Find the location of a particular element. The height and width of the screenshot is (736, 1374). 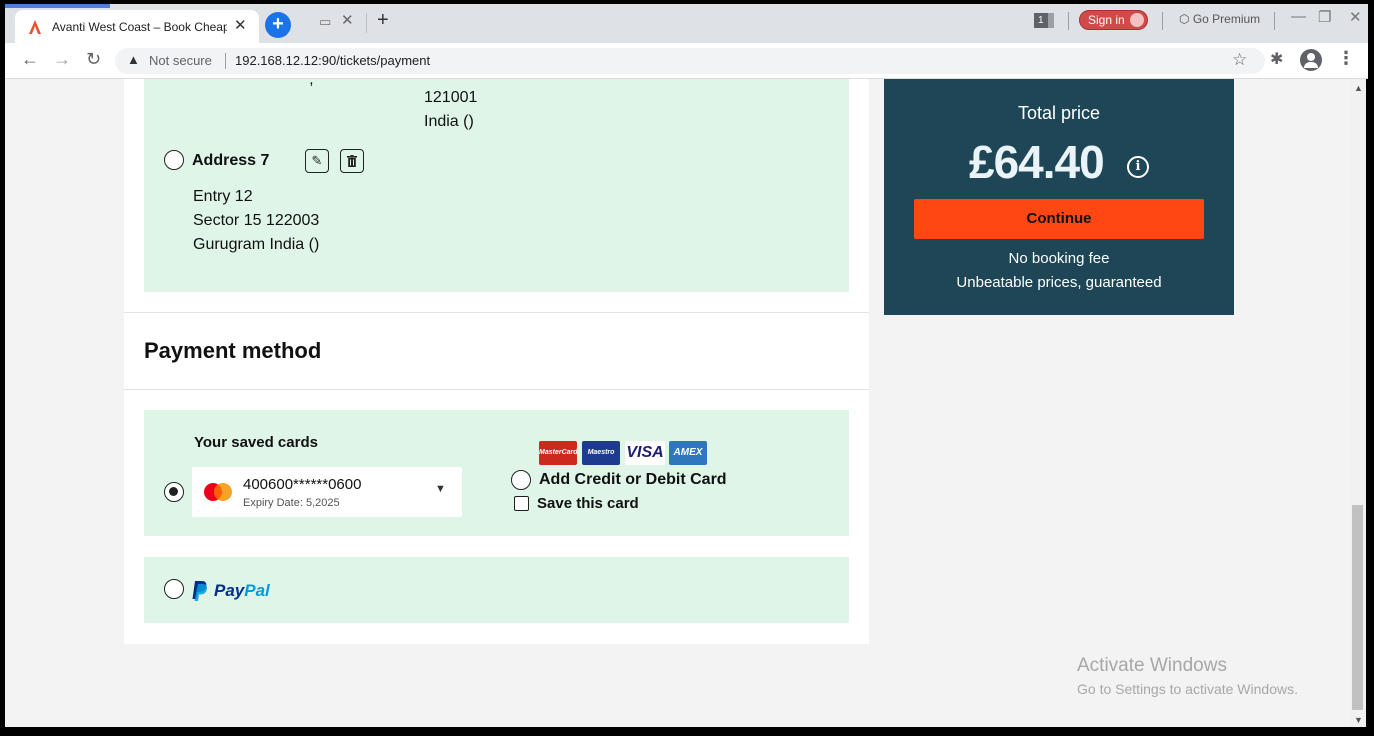

sign-in-button: Sign in is located at coordinates (1113, 20).